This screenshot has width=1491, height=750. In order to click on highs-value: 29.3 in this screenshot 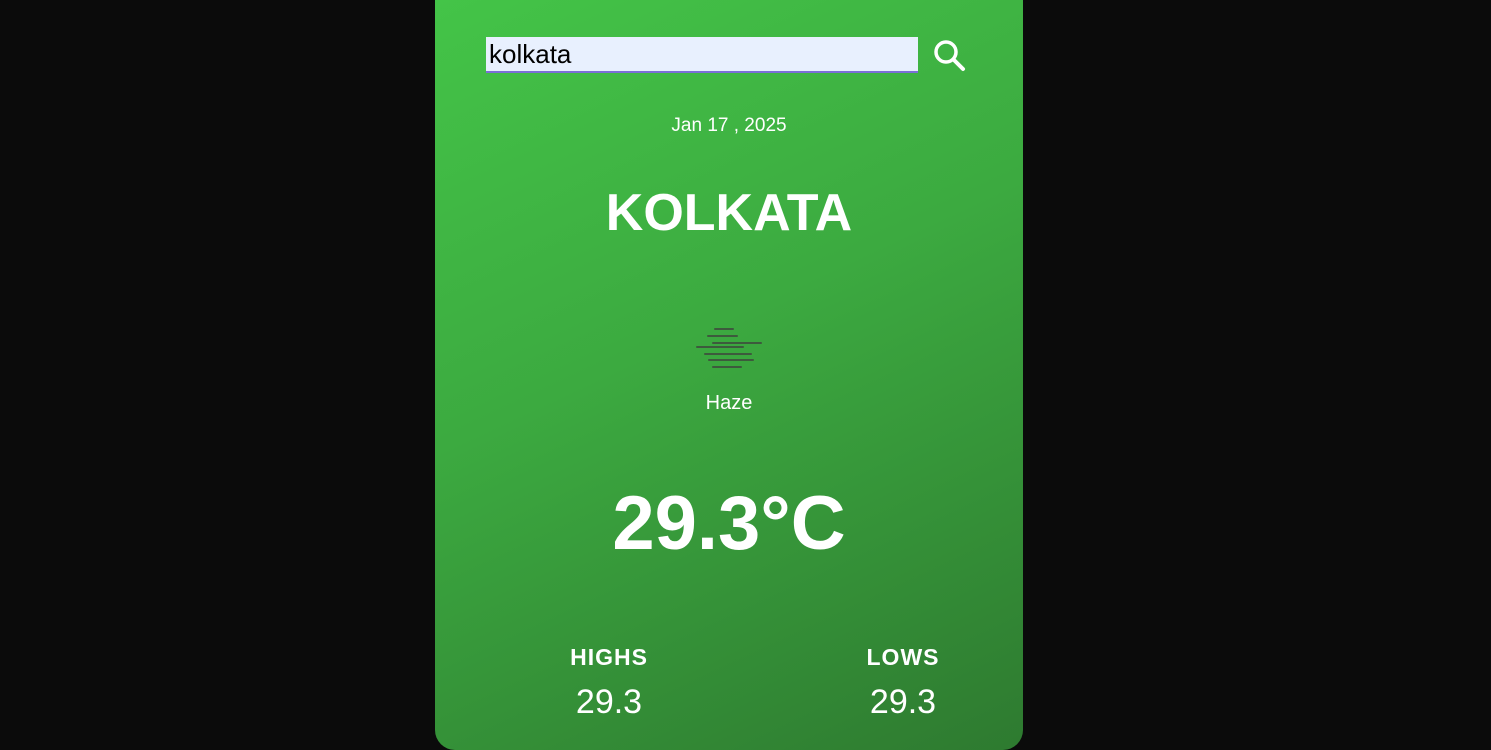, I will do `click(609, 702)`.